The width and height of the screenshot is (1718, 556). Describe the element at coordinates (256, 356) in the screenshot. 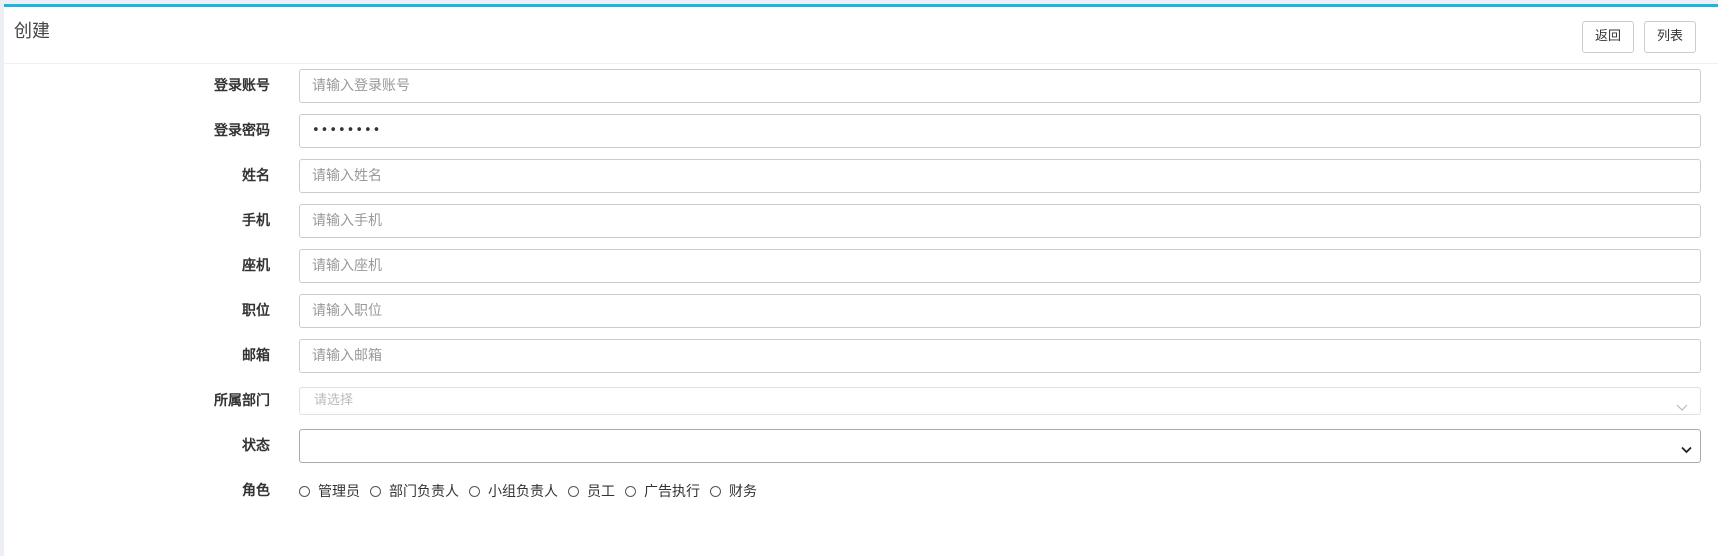

I see `email-label: 邮箱` at that location.